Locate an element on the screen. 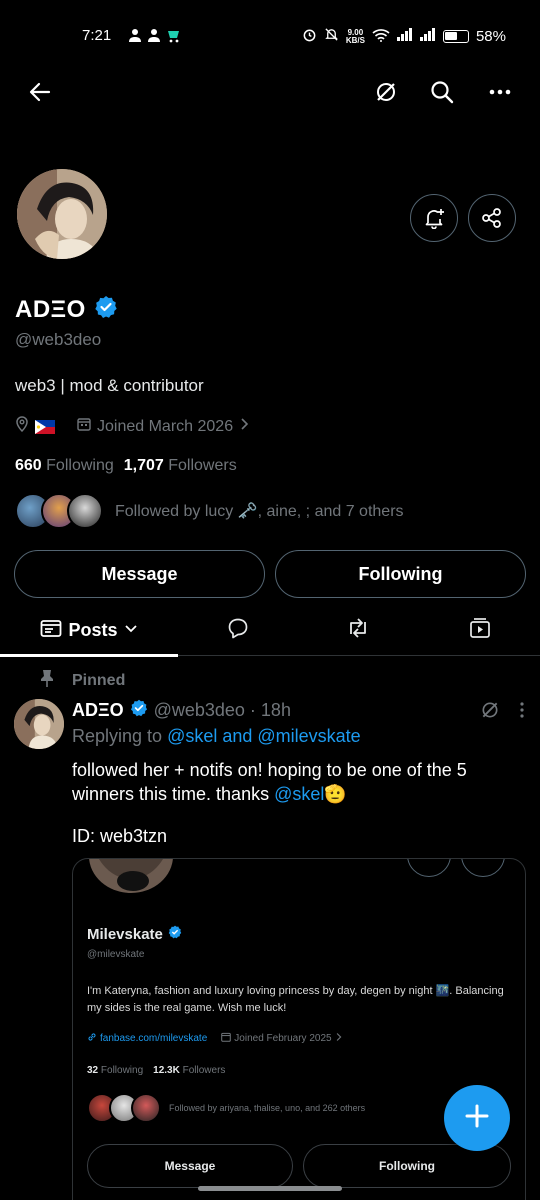  notification-icons is located at coordinates (154, 35).